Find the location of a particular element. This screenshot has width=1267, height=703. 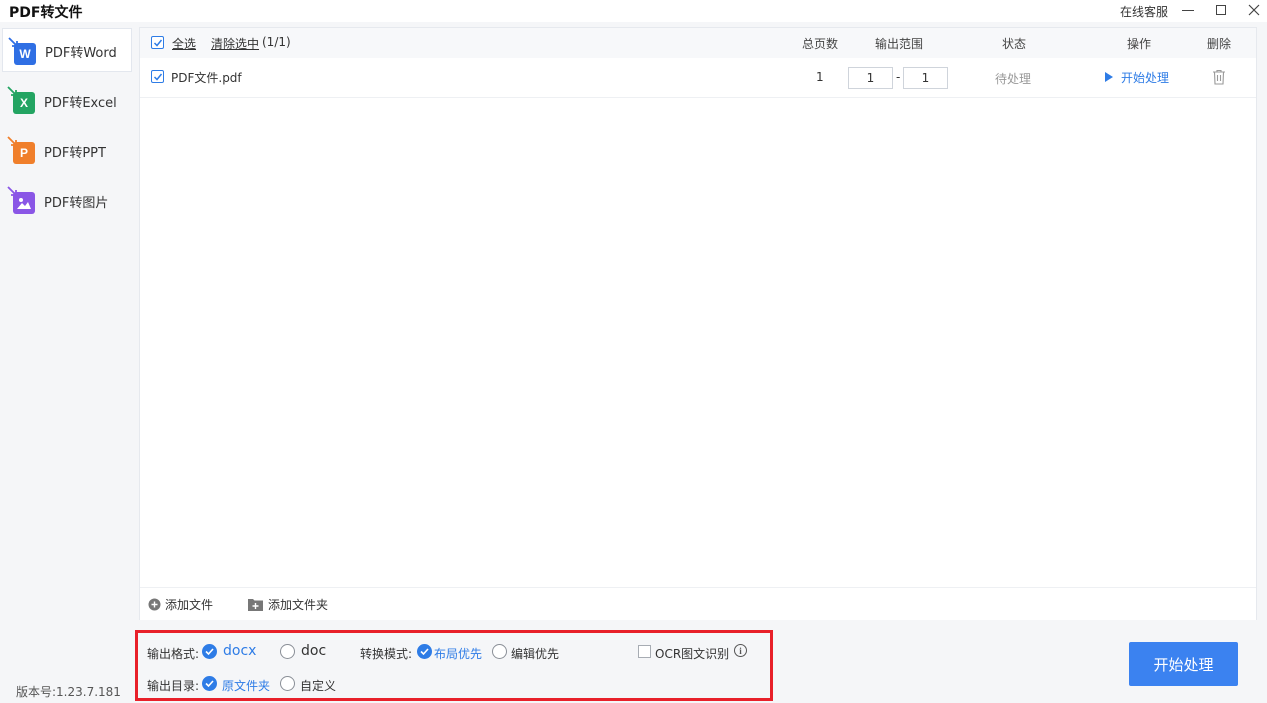

file-status: 待处理 is located at coordinates (1013, 79).